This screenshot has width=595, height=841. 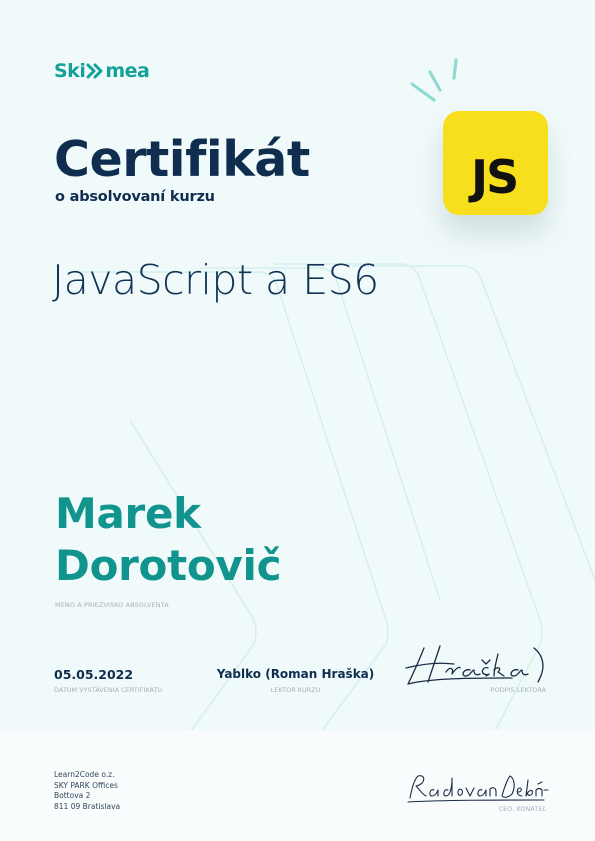 What do you see at coordinates (108, 690) in the screenshot?
I see `issue-date-caption: DÁTUM VYSTÁVENIA CERTIFIKÁTU` at bounding box center [108, 690].